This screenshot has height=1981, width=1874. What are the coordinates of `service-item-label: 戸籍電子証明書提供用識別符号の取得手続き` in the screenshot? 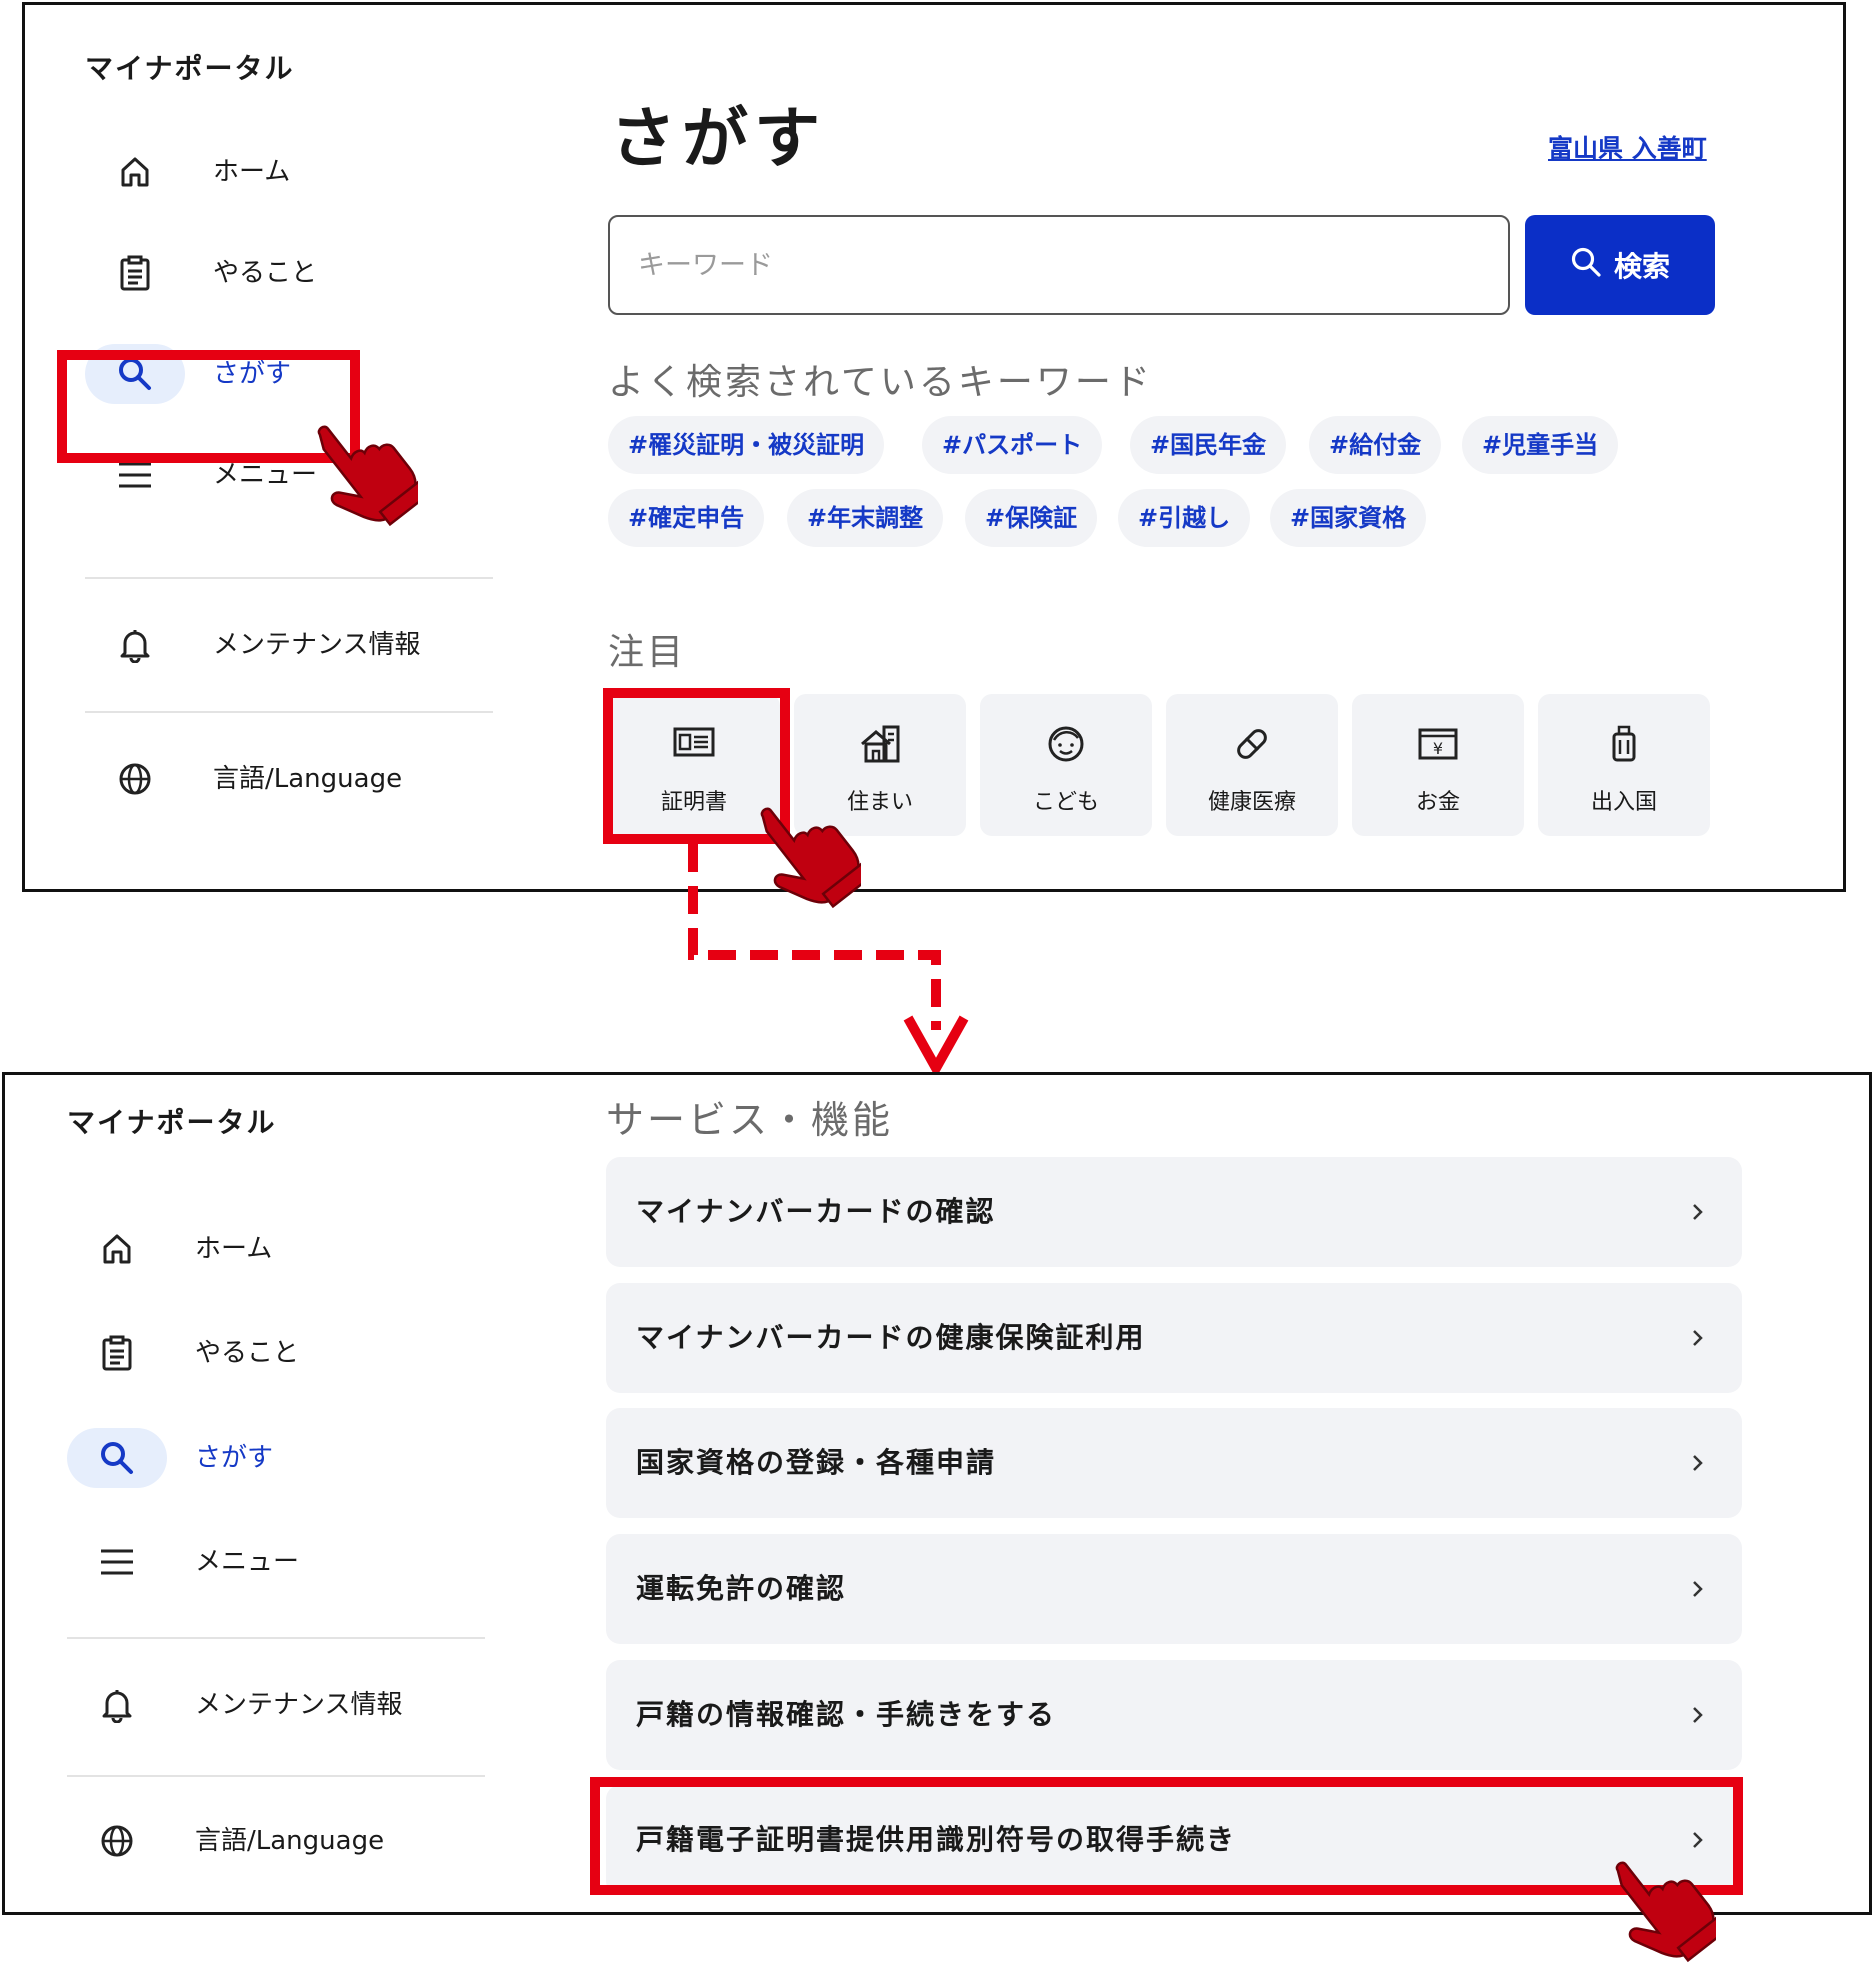 It's located at (936, 1839).